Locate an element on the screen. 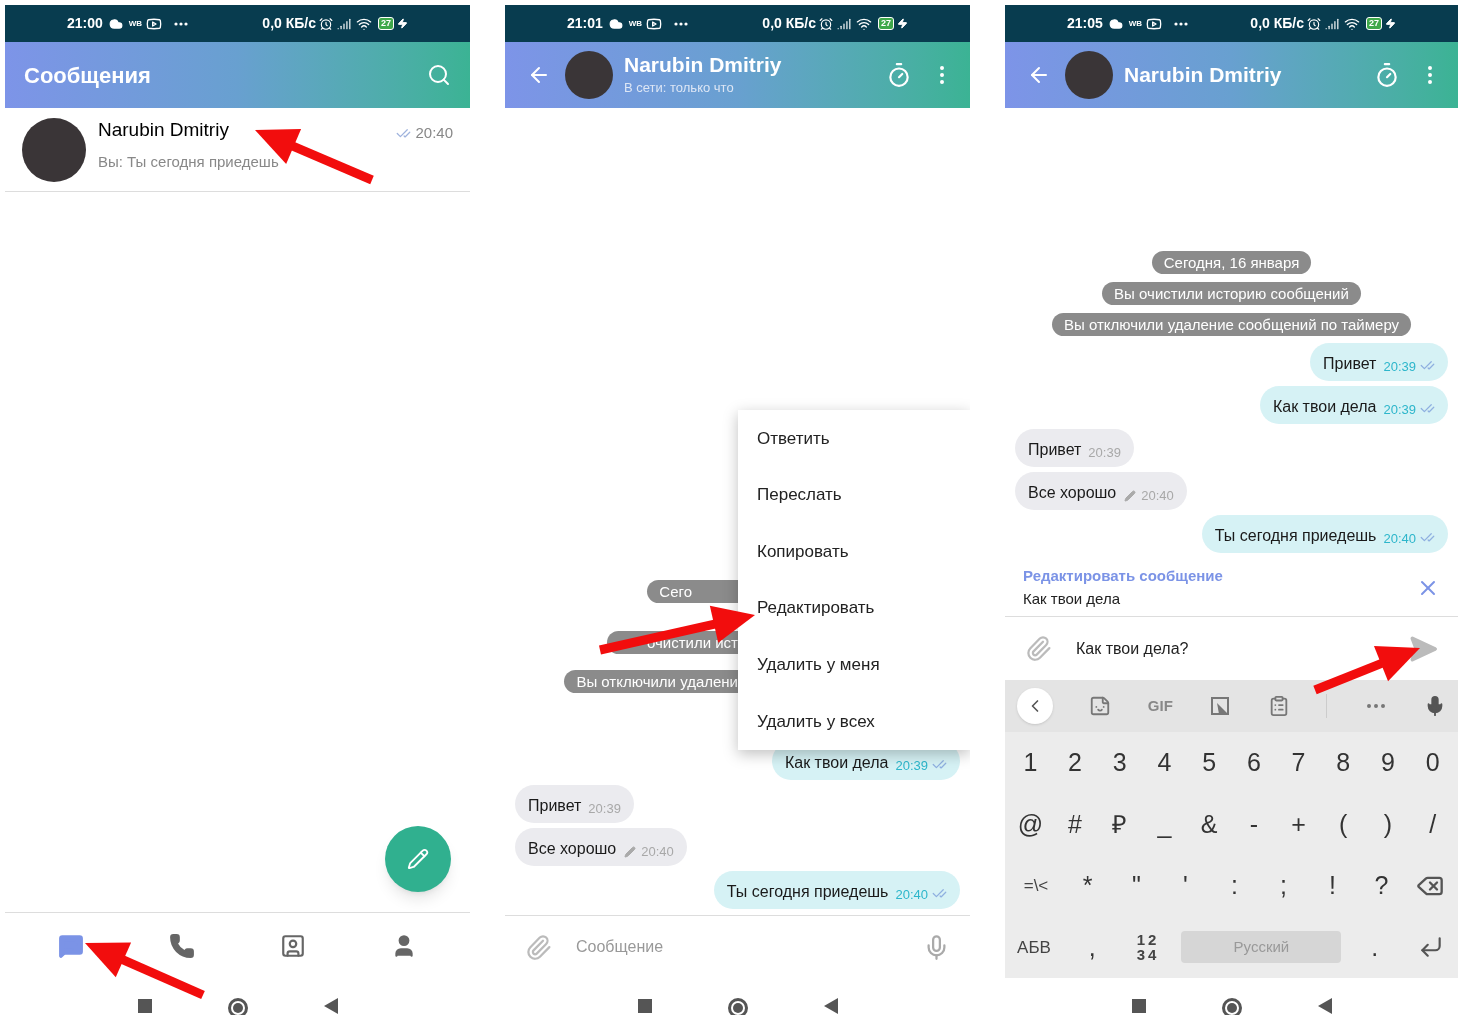 The image size is (1458, 1015). keyboard-key: / is located at coordinates (1433, 824).